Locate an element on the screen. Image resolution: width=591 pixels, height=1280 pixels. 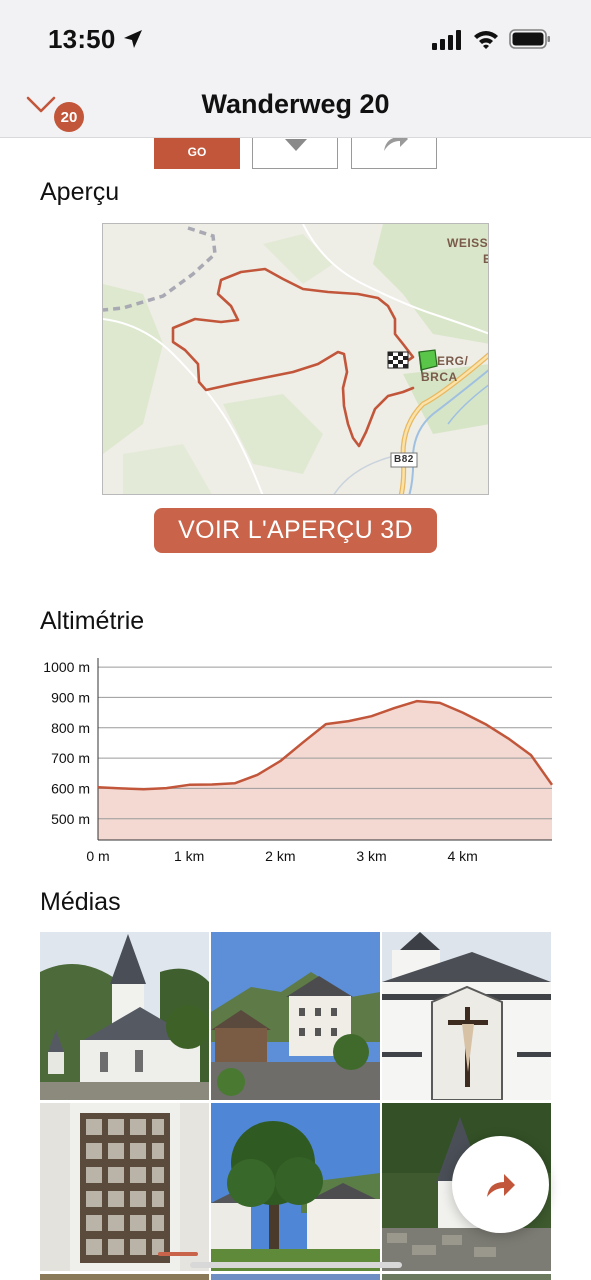
cellular-signal-icon is located at coordinates (446, 40).